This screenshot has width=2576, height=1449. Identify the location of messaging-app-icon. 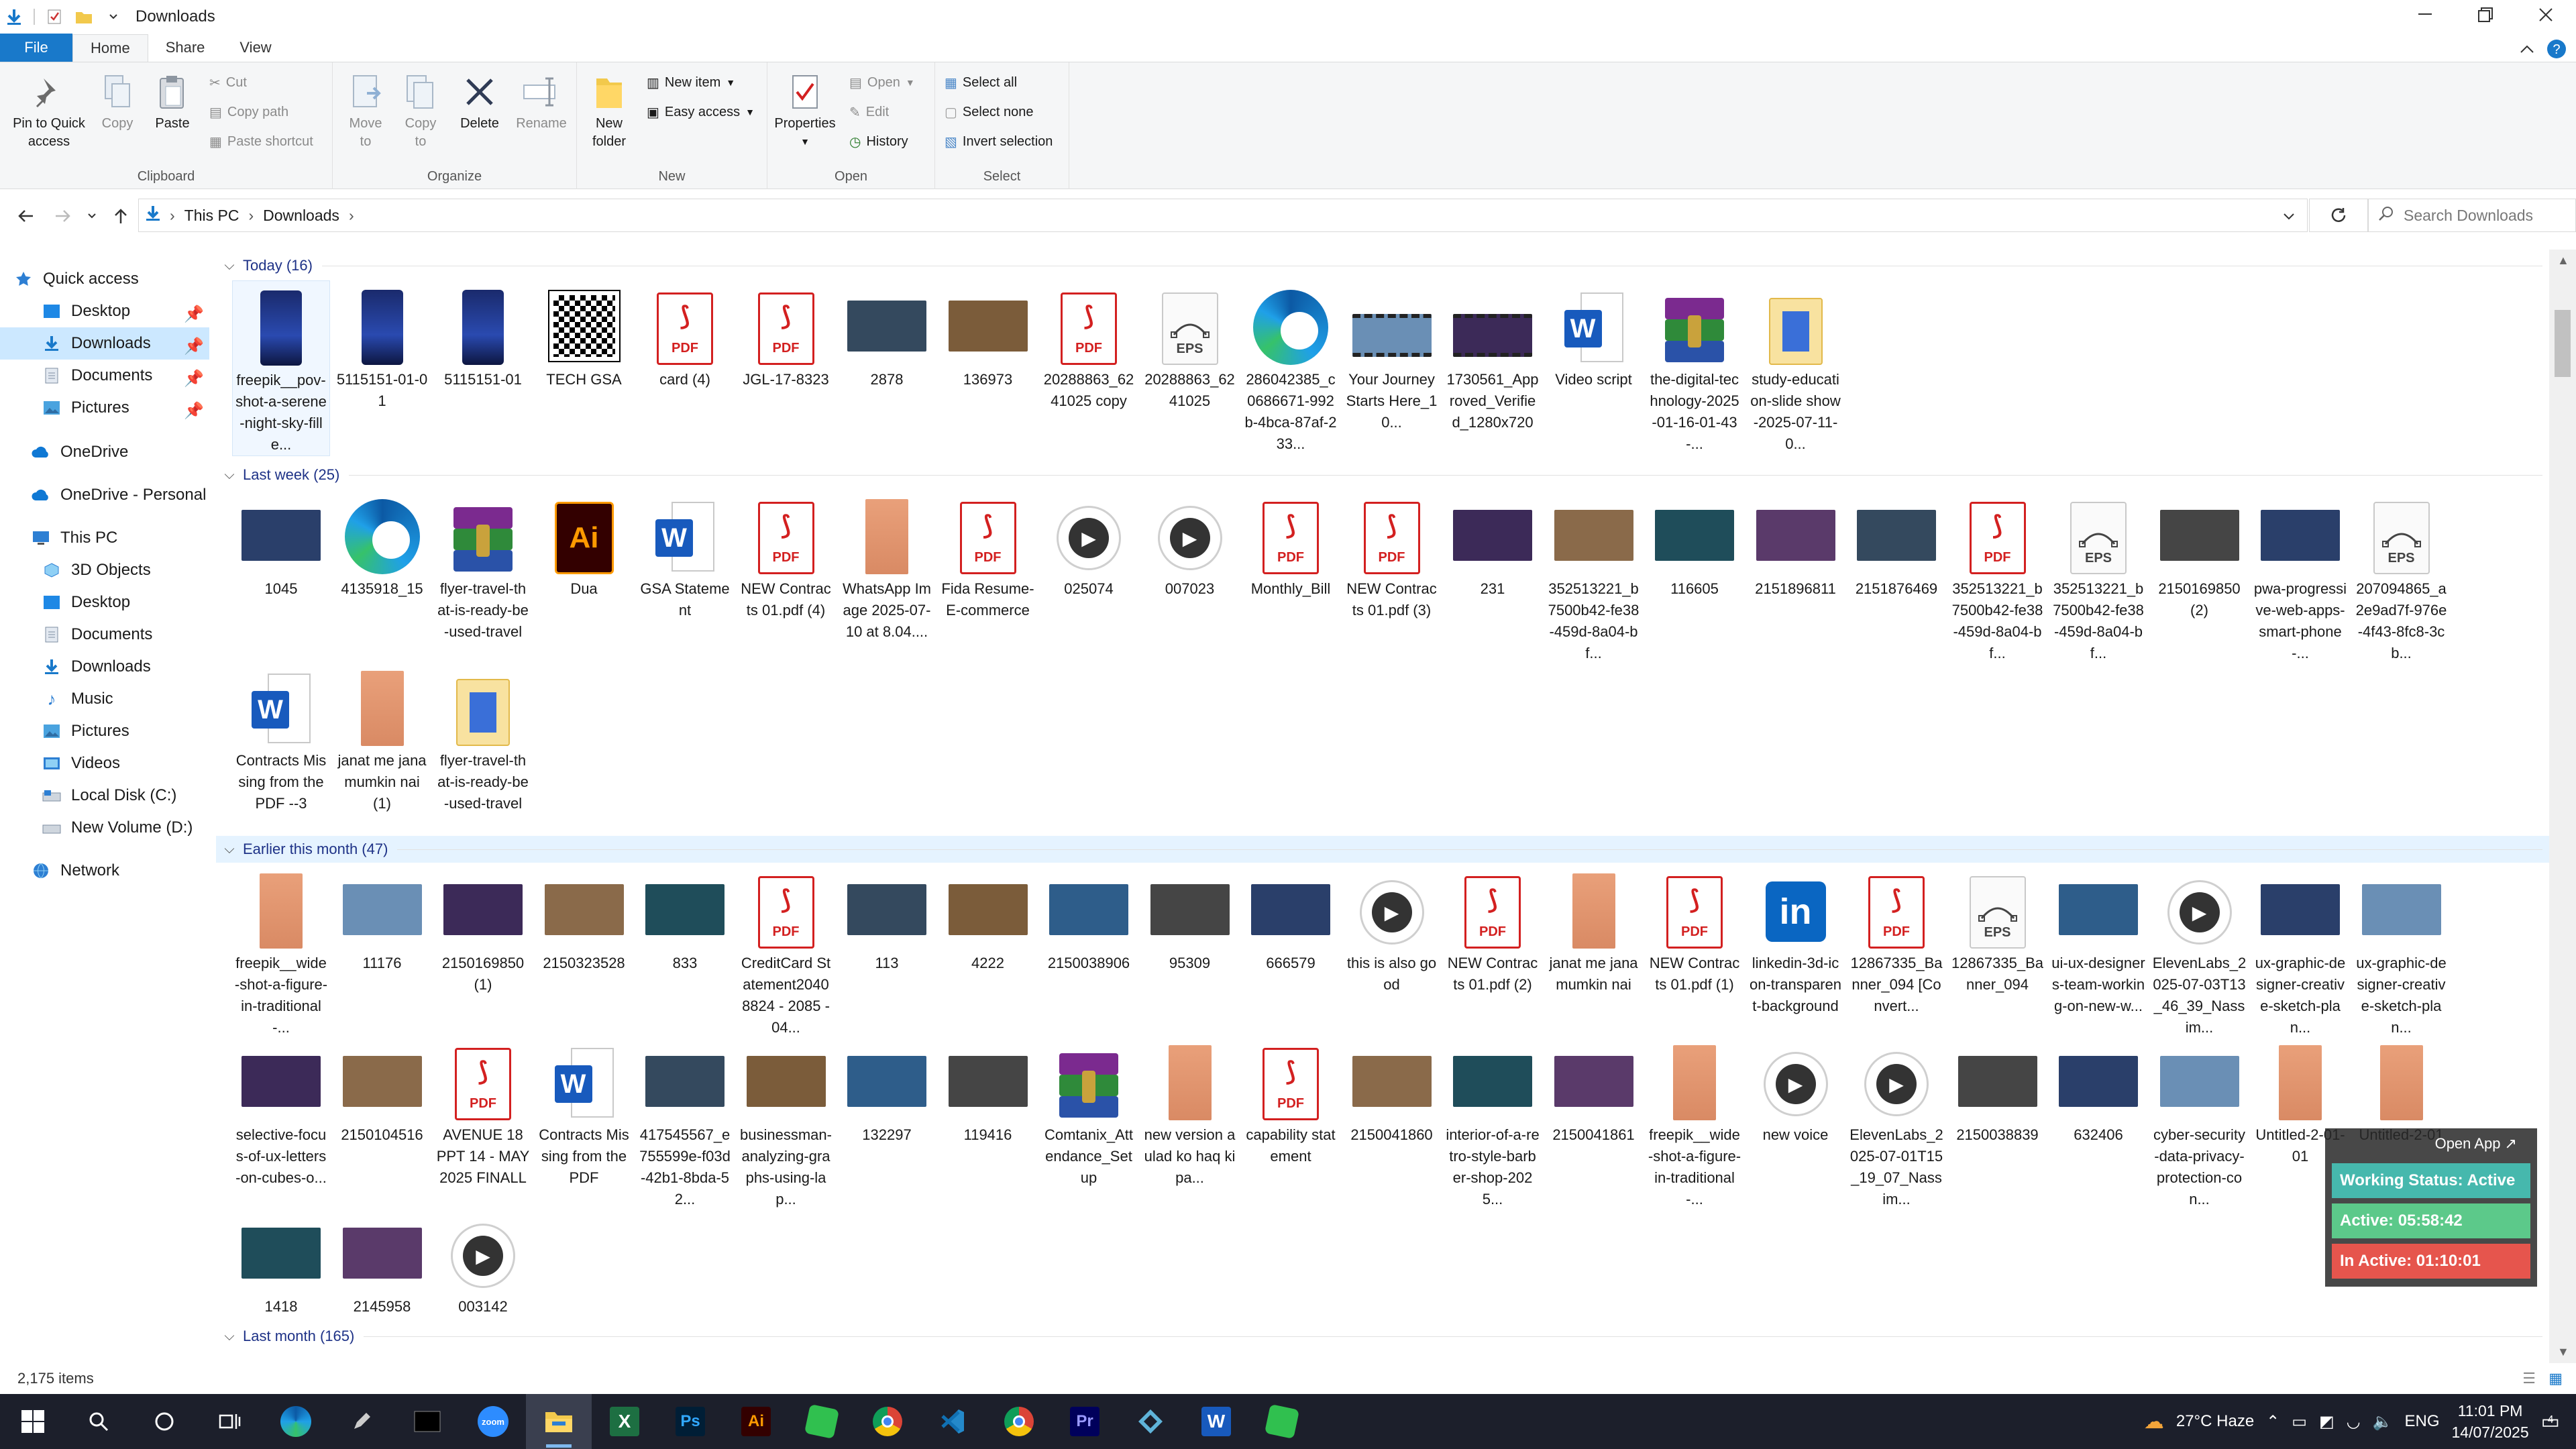
(822, 1421).